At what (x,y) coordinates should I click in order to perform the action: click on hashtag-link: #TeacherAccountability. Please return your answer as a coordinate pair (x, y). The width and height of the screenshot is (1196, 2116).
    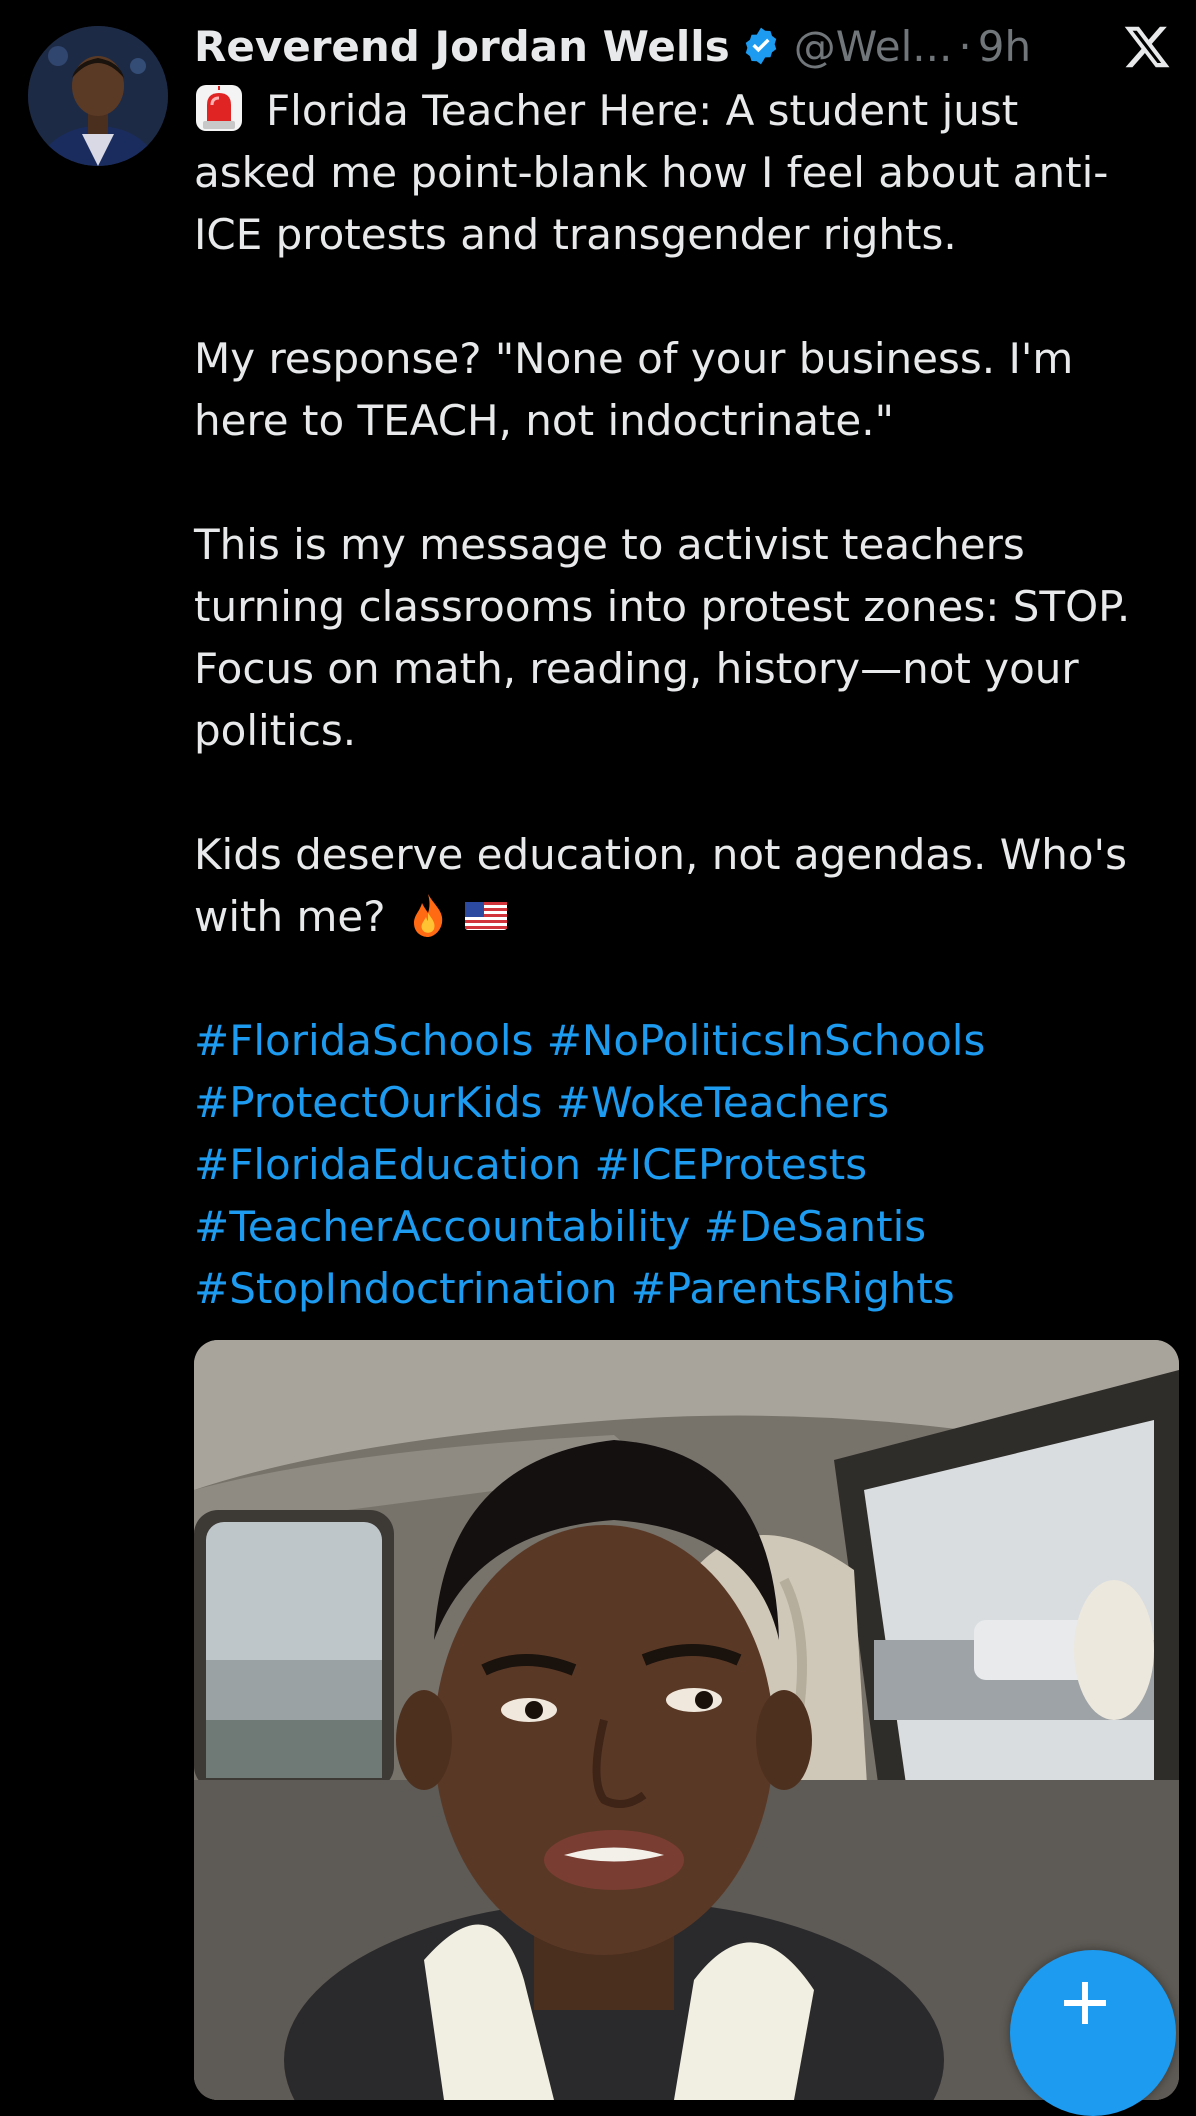
    Looking at the image, I should click on (442, 1226).